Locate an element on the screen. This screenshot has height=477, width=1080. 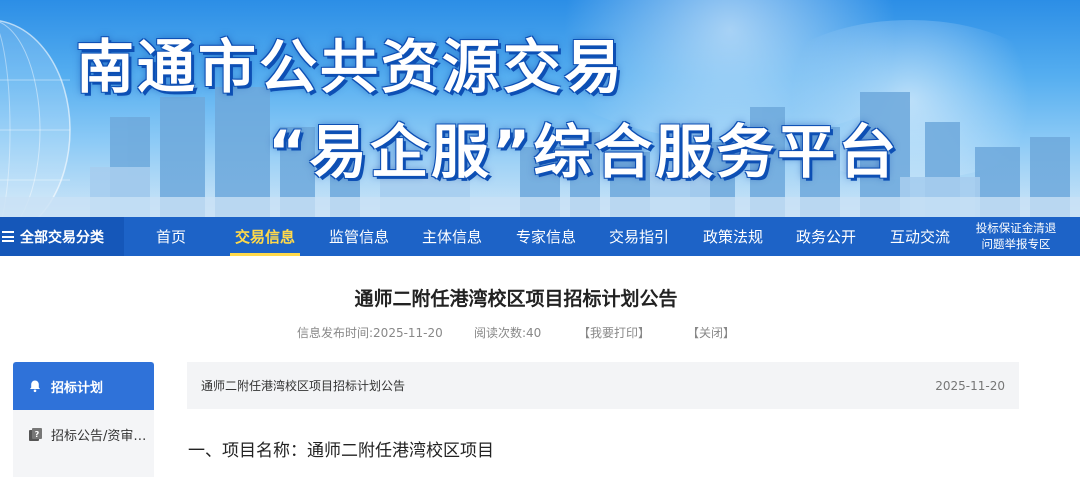
all-categories-button: 全部交易分类 is located at coordinates (62, 236).